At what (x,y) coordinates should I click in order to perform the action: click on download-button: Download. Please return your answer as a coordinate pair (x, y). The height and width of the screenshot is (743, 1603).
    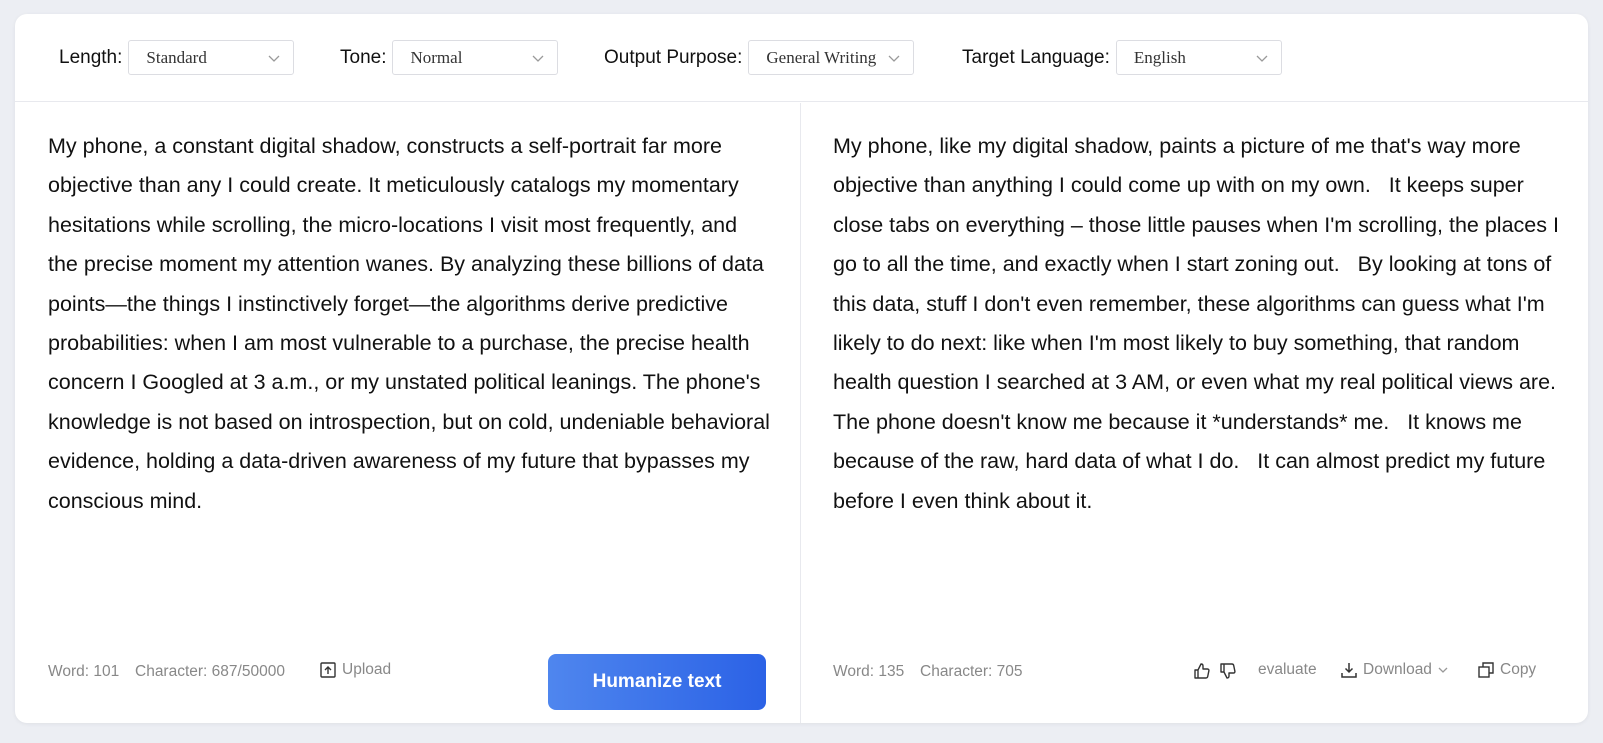
    Looking at the image, I should click on (1394, 670).